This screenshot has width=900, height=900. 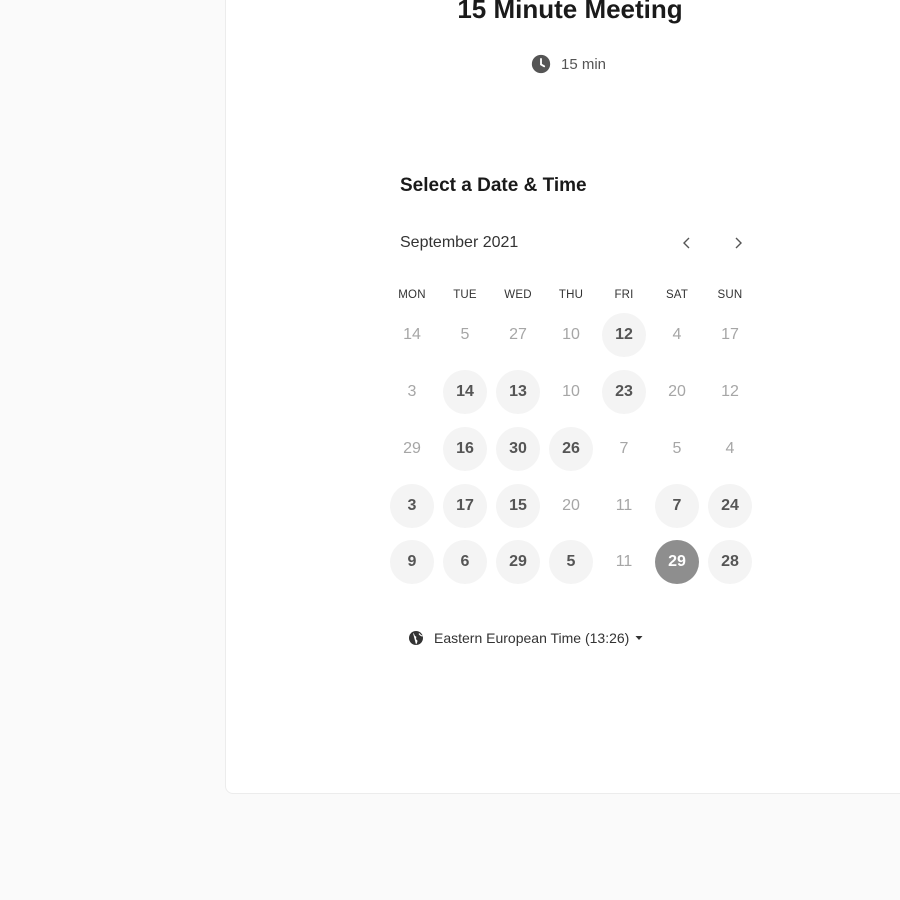 What do you see at coordinates (677, 506) in the screenshot?
I see `available-day: 7` at bounding box center [677, 506].